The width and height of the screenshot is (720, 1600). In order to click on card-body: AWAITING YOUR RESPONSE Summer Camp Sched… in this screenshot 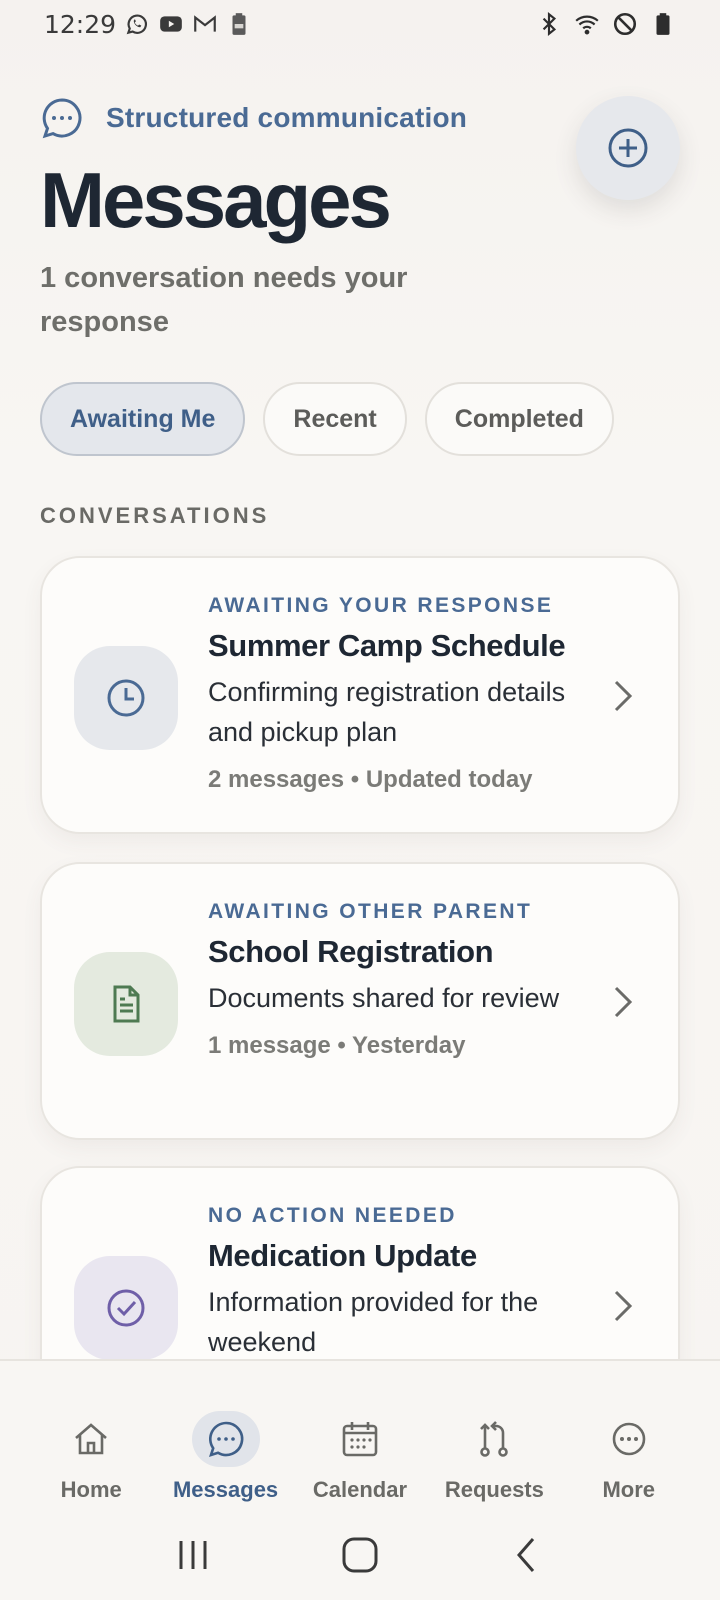, I will do `click(398, 694)`.